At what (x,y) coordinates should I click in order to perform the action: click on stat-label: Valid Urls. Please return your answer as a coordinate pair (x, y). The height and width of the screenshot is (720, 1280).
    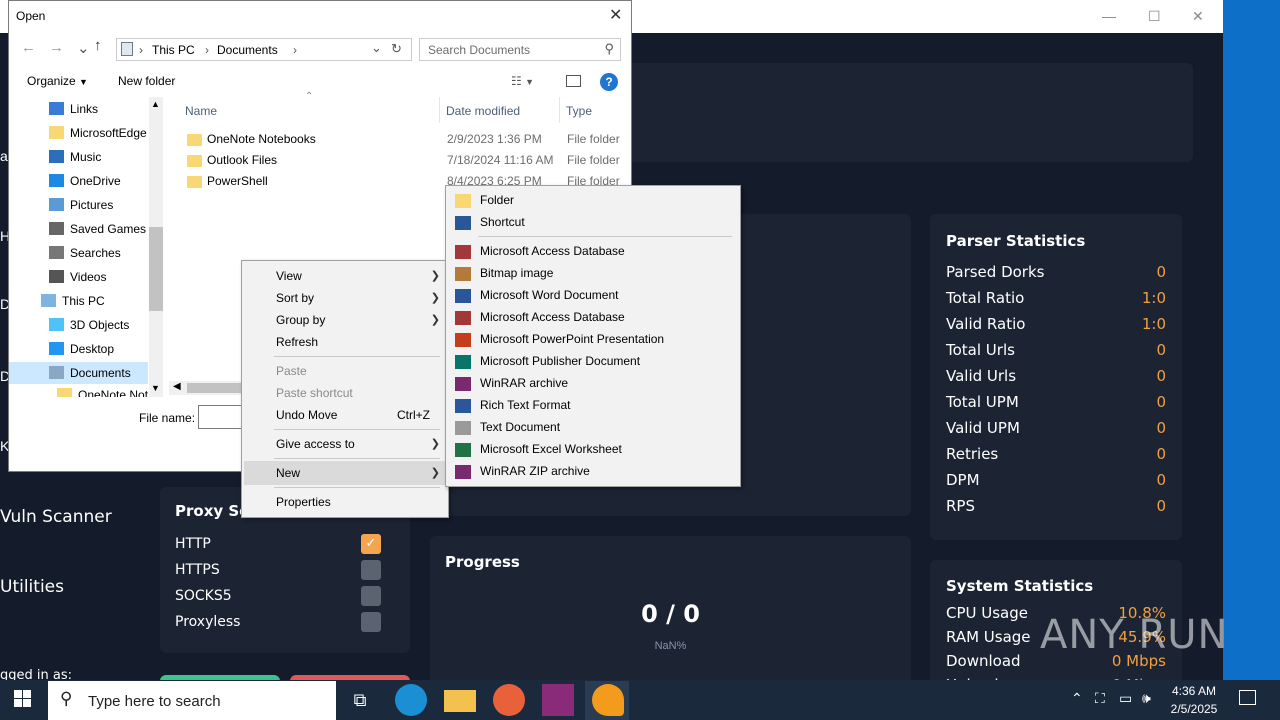
    Looking at the image, I should click on (981, 376).